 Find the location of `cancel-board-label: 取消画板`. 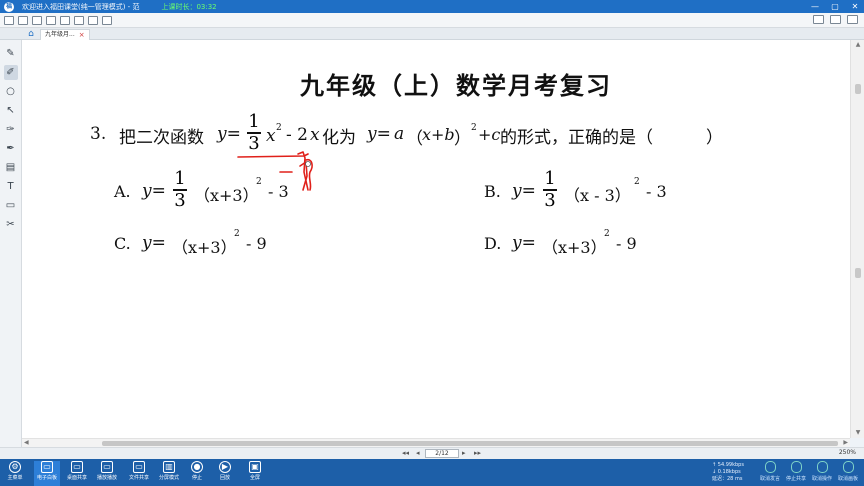

cancel-board-label: 取消画板 is located at coordinates (847, 479).